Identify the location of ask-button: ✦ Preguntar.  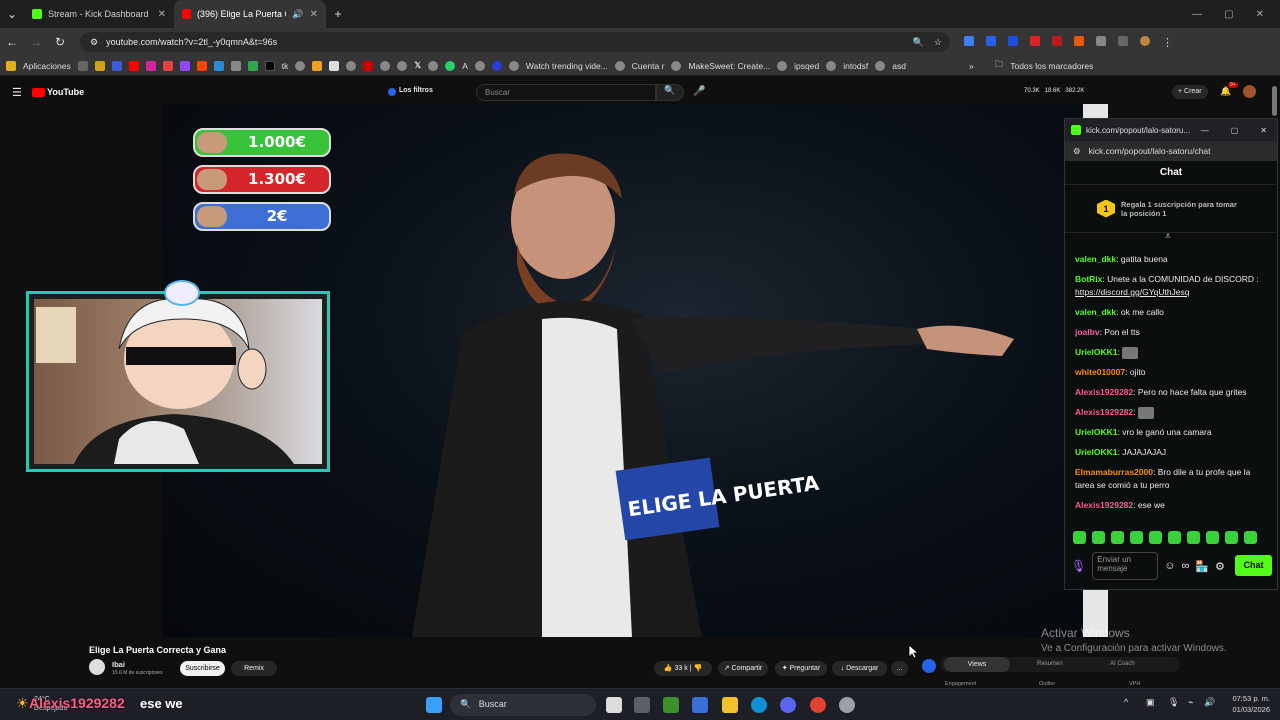
(801, 668).